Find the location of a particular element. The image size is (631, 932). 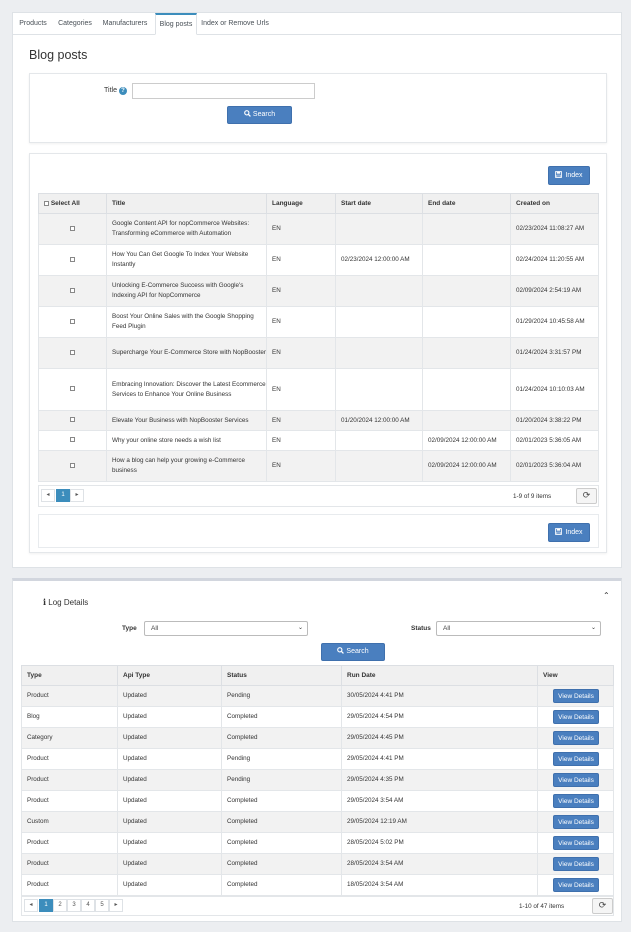

index-footer-button: Index is located at coordinates (569, 532).